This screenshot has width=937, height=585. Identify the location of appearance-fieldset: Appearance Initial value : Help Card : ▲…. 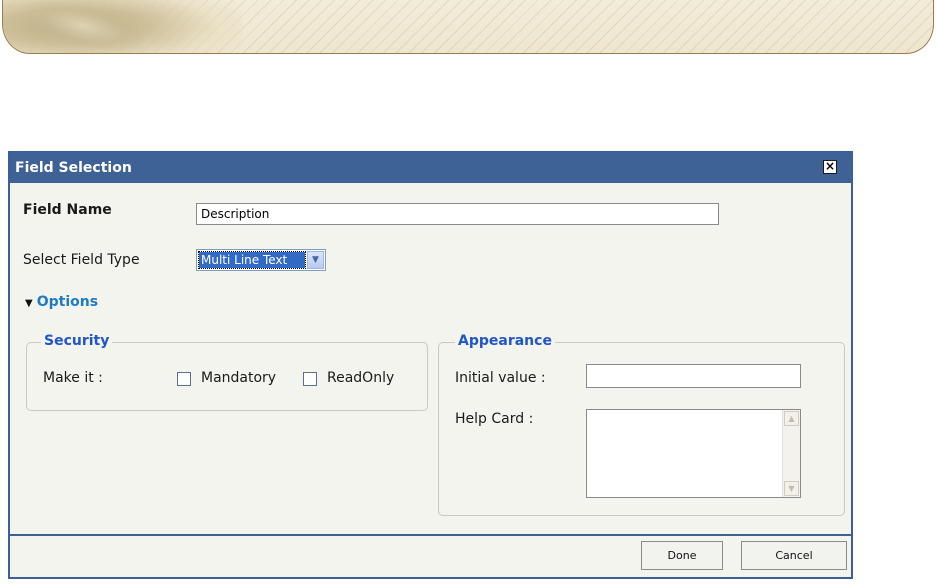
(641, 424).